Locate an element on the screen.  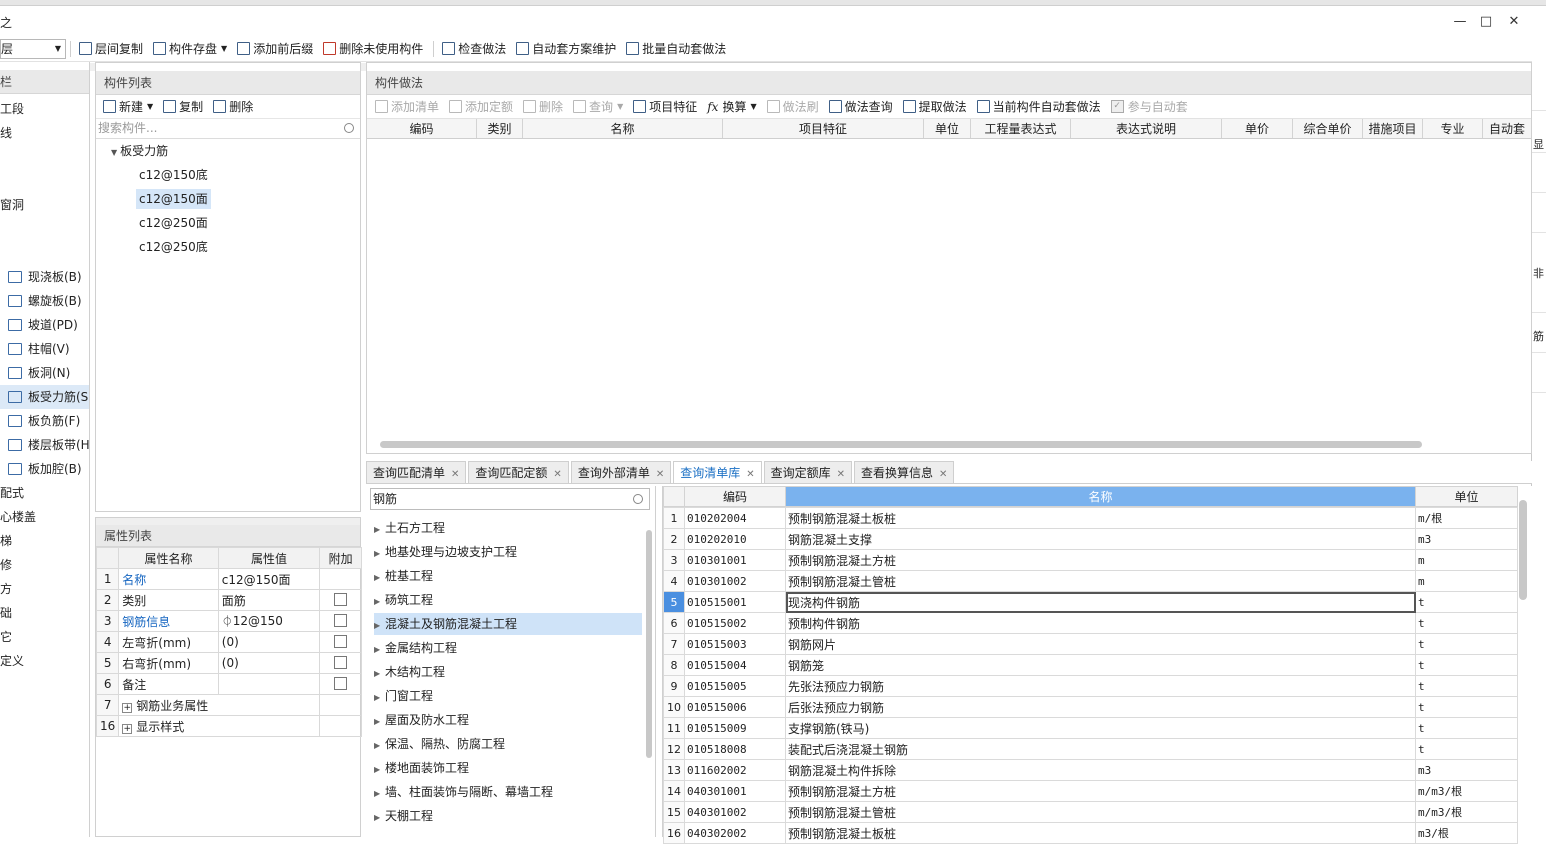
library-tree-item: ▶ 楼地面装饰工程 is located at coordinates (511, 768).